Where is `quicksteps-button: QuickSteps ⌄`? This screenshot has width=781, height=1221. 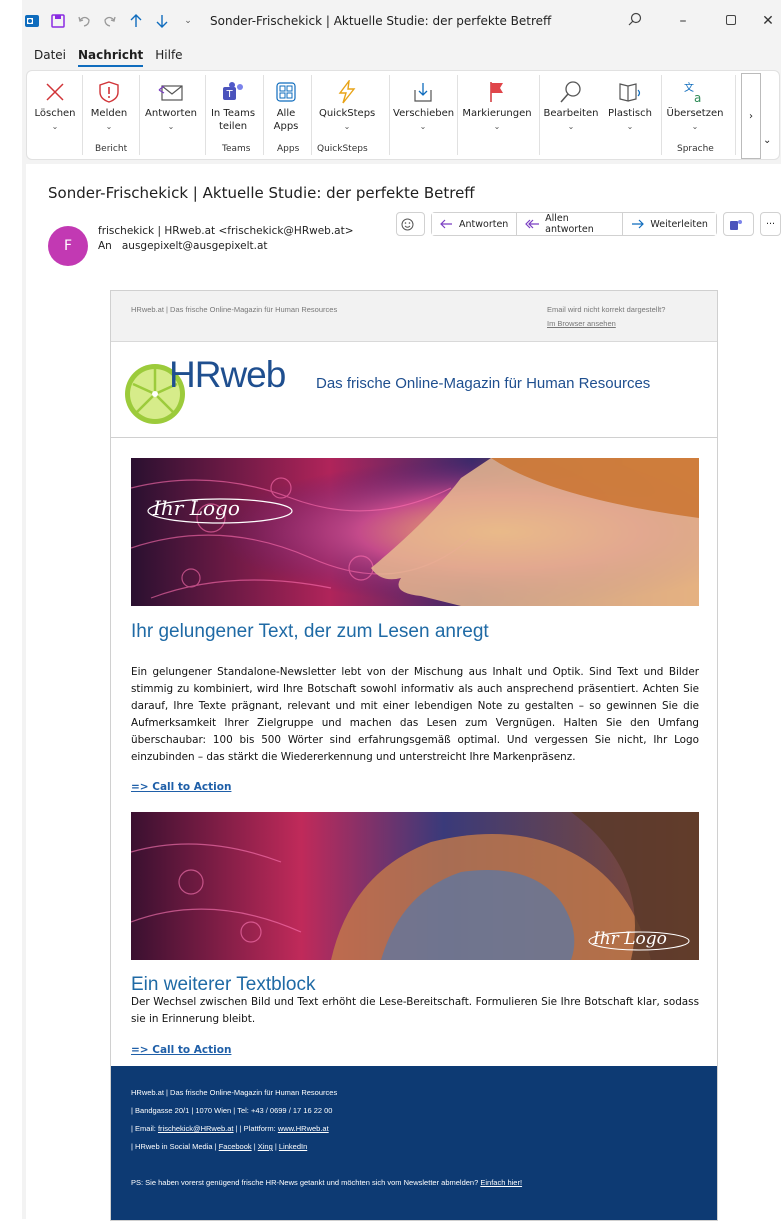
quicksteps-button: QuickSteps ⌄ is located at coordinates (347, 105).